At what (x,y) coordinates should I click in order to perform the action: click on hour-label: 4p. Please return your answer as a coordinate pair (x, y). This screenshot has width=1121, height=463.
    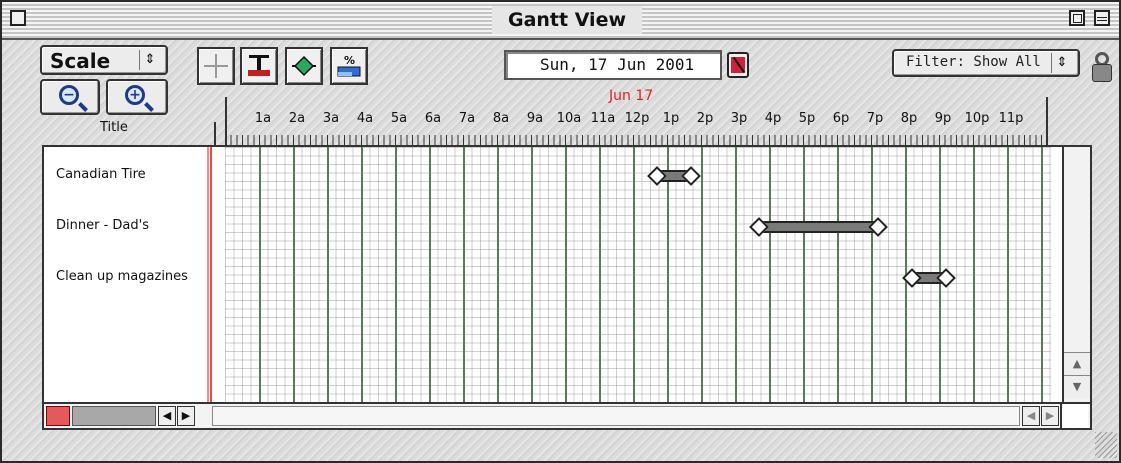
    Looking at the image, I should click on (773, 118).